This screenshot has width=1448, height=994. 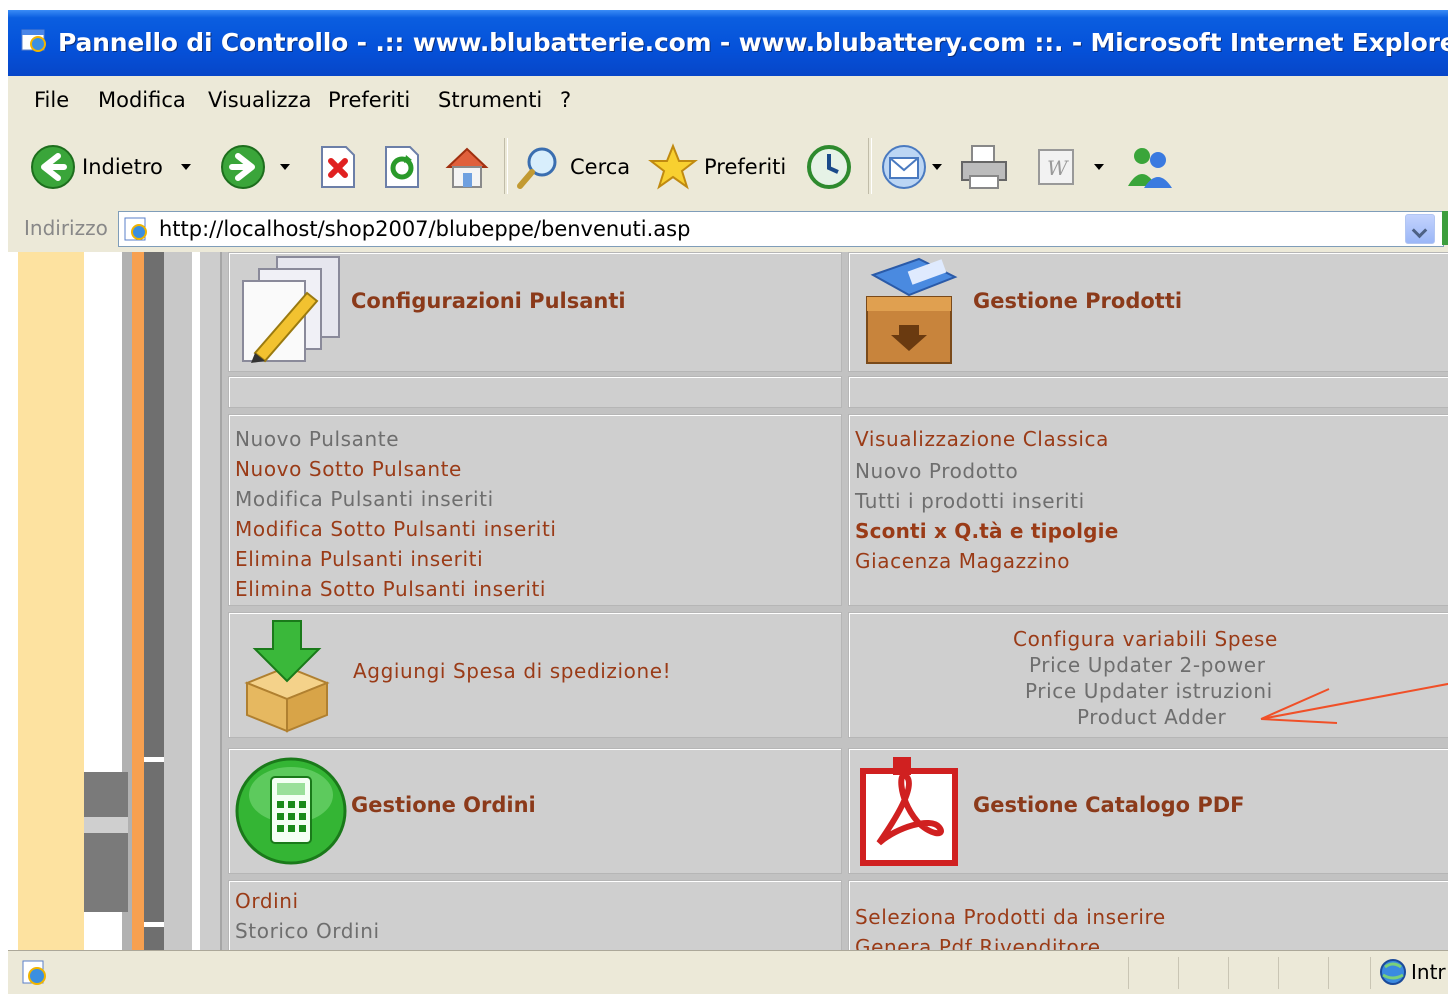 I want to click on link-configura-variabili-spese: Configura variabili Spese, so click(x=1145, y=639).